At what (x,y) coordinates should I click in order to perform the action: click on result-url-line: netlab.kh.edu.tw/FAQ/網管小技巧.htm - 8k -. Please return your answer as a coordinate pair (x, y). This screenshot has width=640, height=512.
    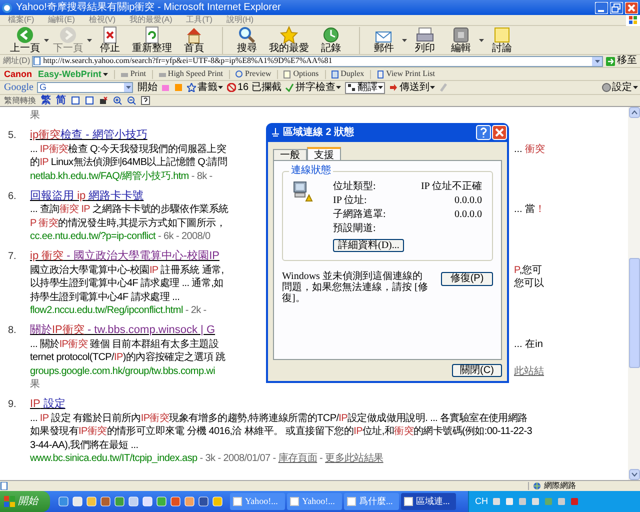
    Looking at the image, I should click on (121, 176).